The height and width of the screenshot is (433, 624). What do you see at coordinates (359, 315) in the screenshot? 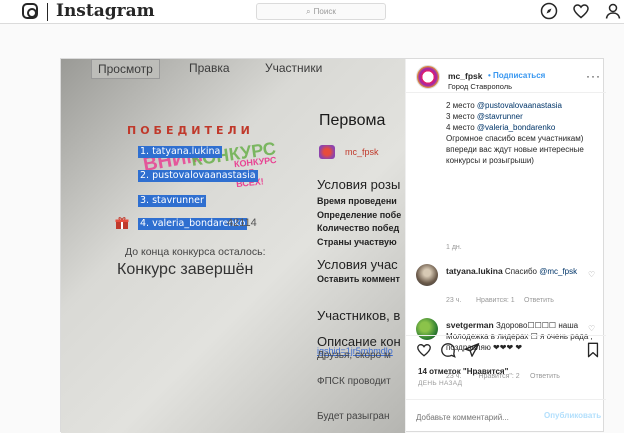
I see `participants-heading: Участников, в` at bounding box center [359, 315].